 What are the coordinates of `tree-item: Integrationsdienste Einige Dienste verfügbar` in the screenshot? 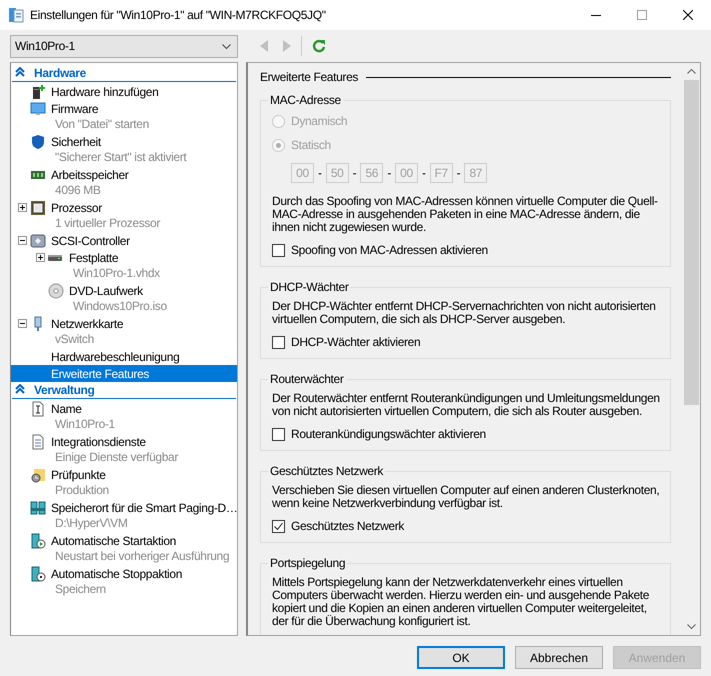 It's located at (124, 449).